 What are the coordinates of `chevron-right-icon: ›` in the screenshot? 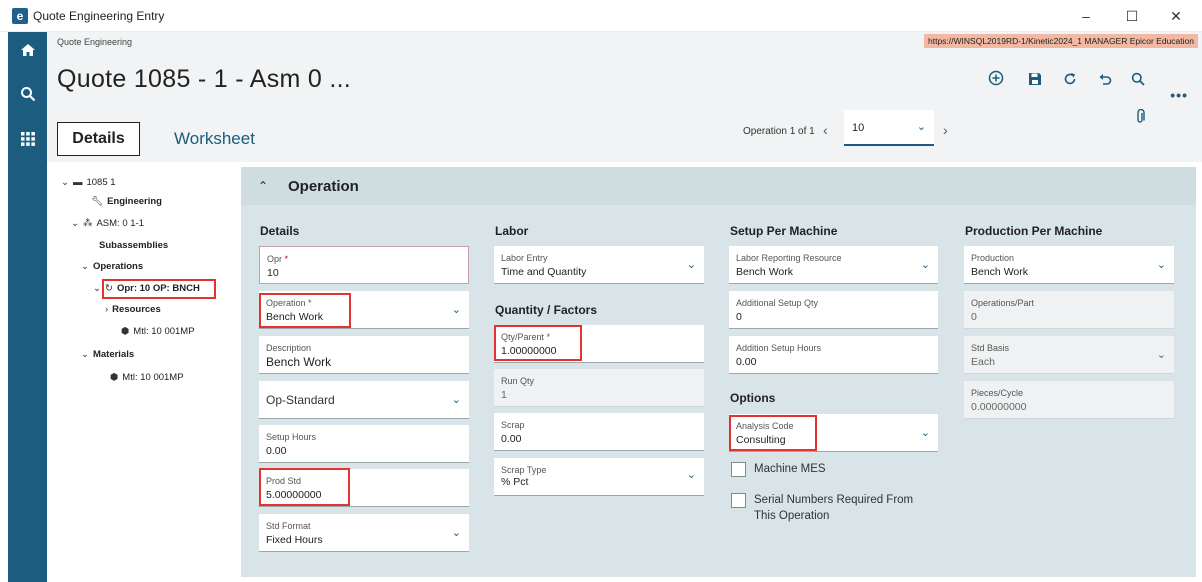 It's located at (107, 309).